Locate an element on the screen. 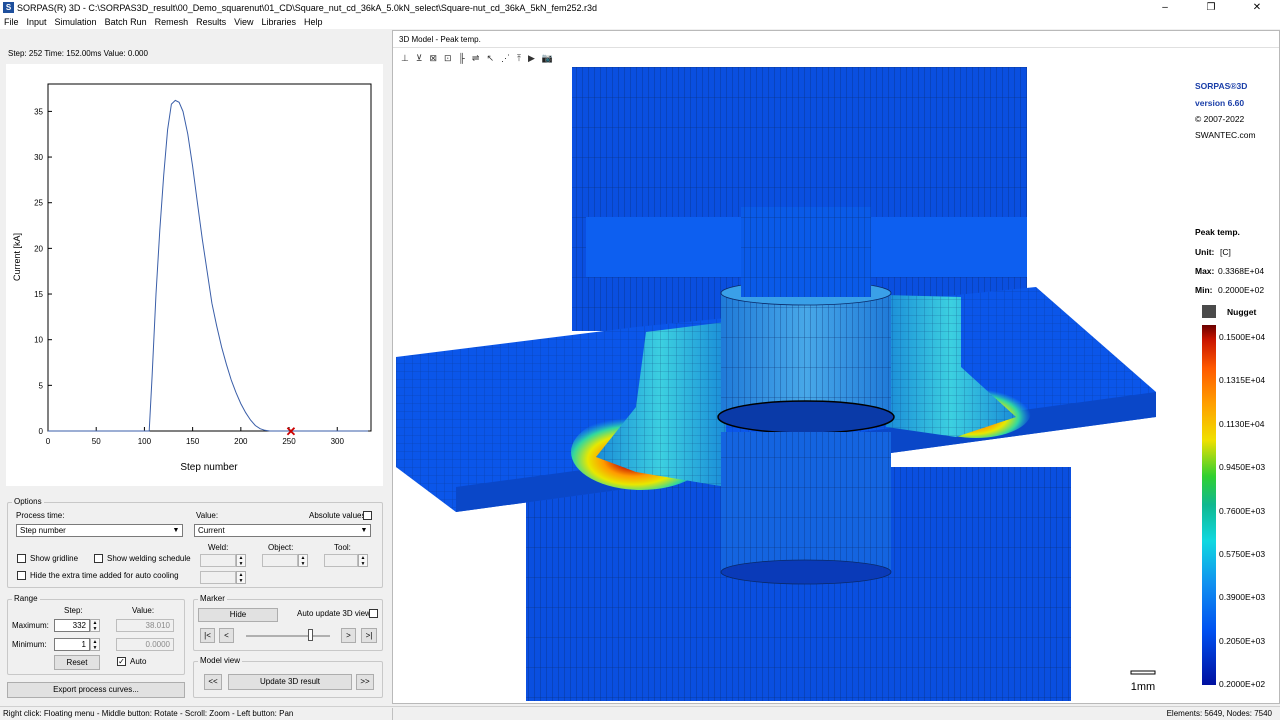 This screenshot has width=1280, height=720. y-tick-label: 15 is located at coordinates (38, 294).